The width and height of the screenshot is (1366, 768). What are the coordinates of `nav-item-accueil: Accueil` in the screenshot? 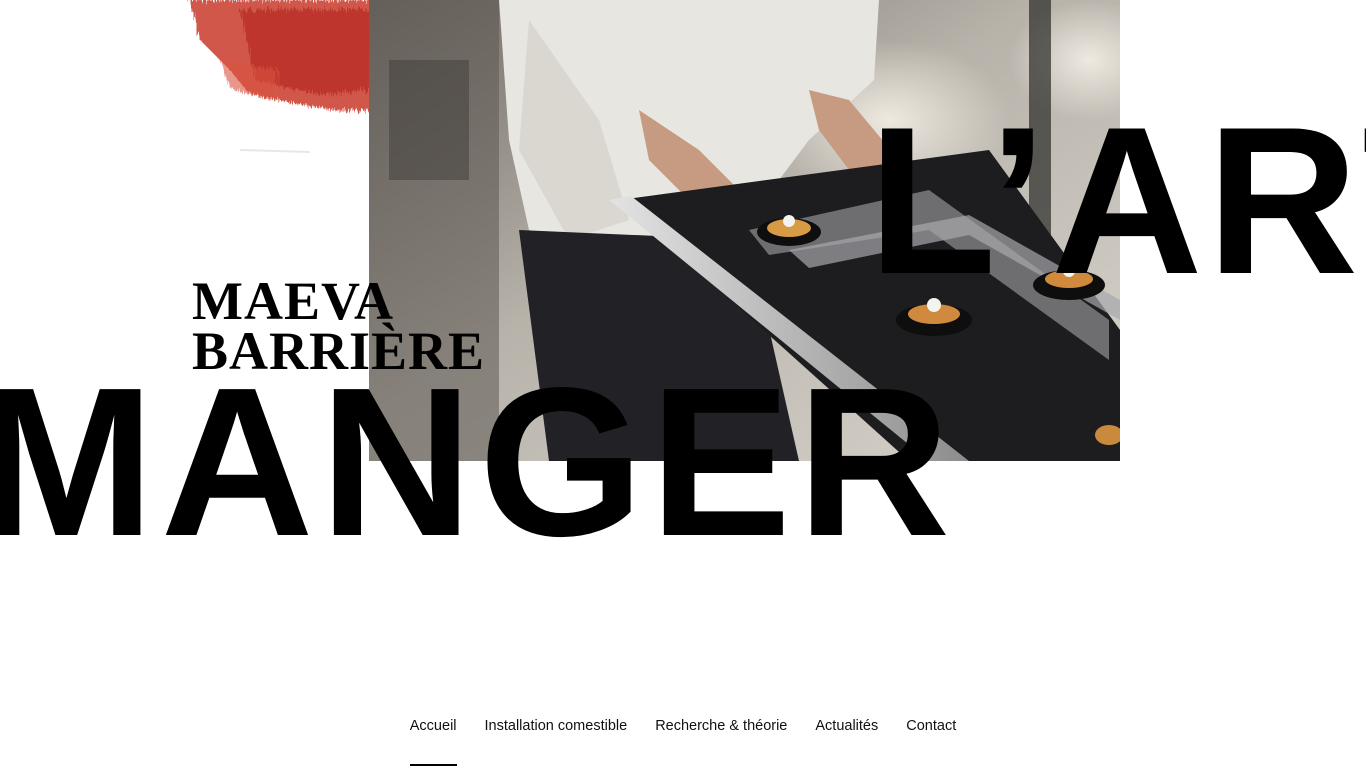 It's located at (433, 741).